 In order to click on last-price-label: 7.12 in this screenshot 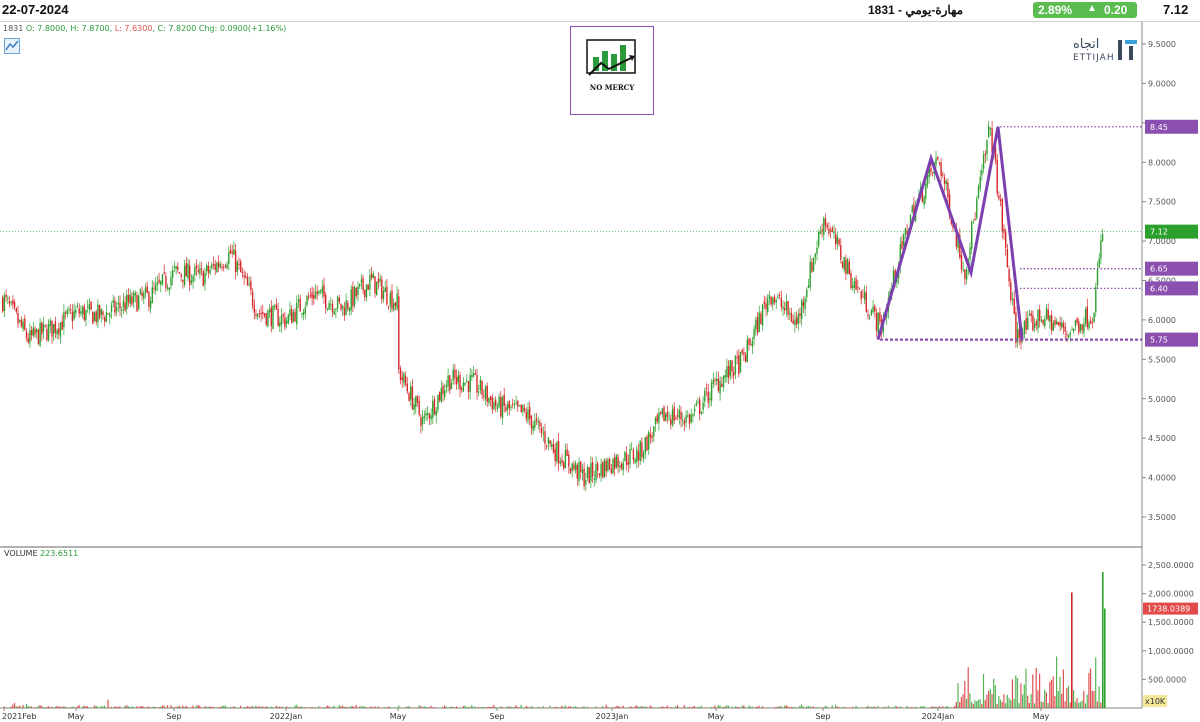, I will do `click(1159, 232)`.